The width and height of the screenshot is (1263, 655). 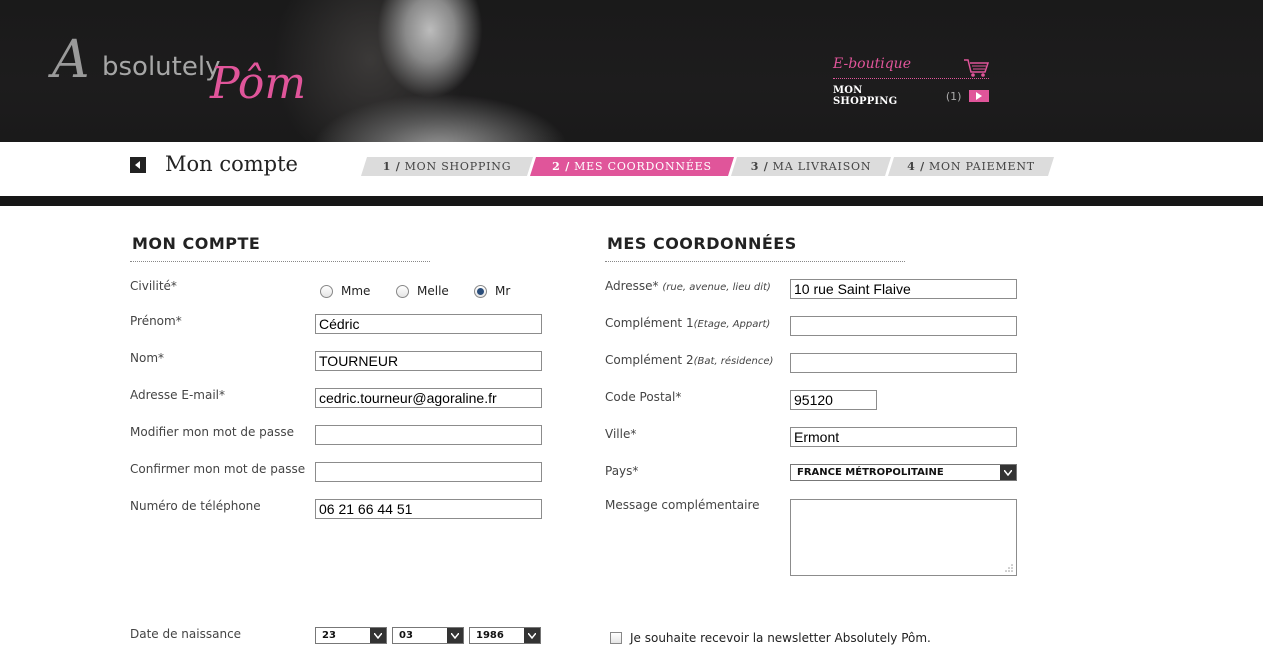 I want to click on page-title: Mon compte, so click(x=231, y=164).